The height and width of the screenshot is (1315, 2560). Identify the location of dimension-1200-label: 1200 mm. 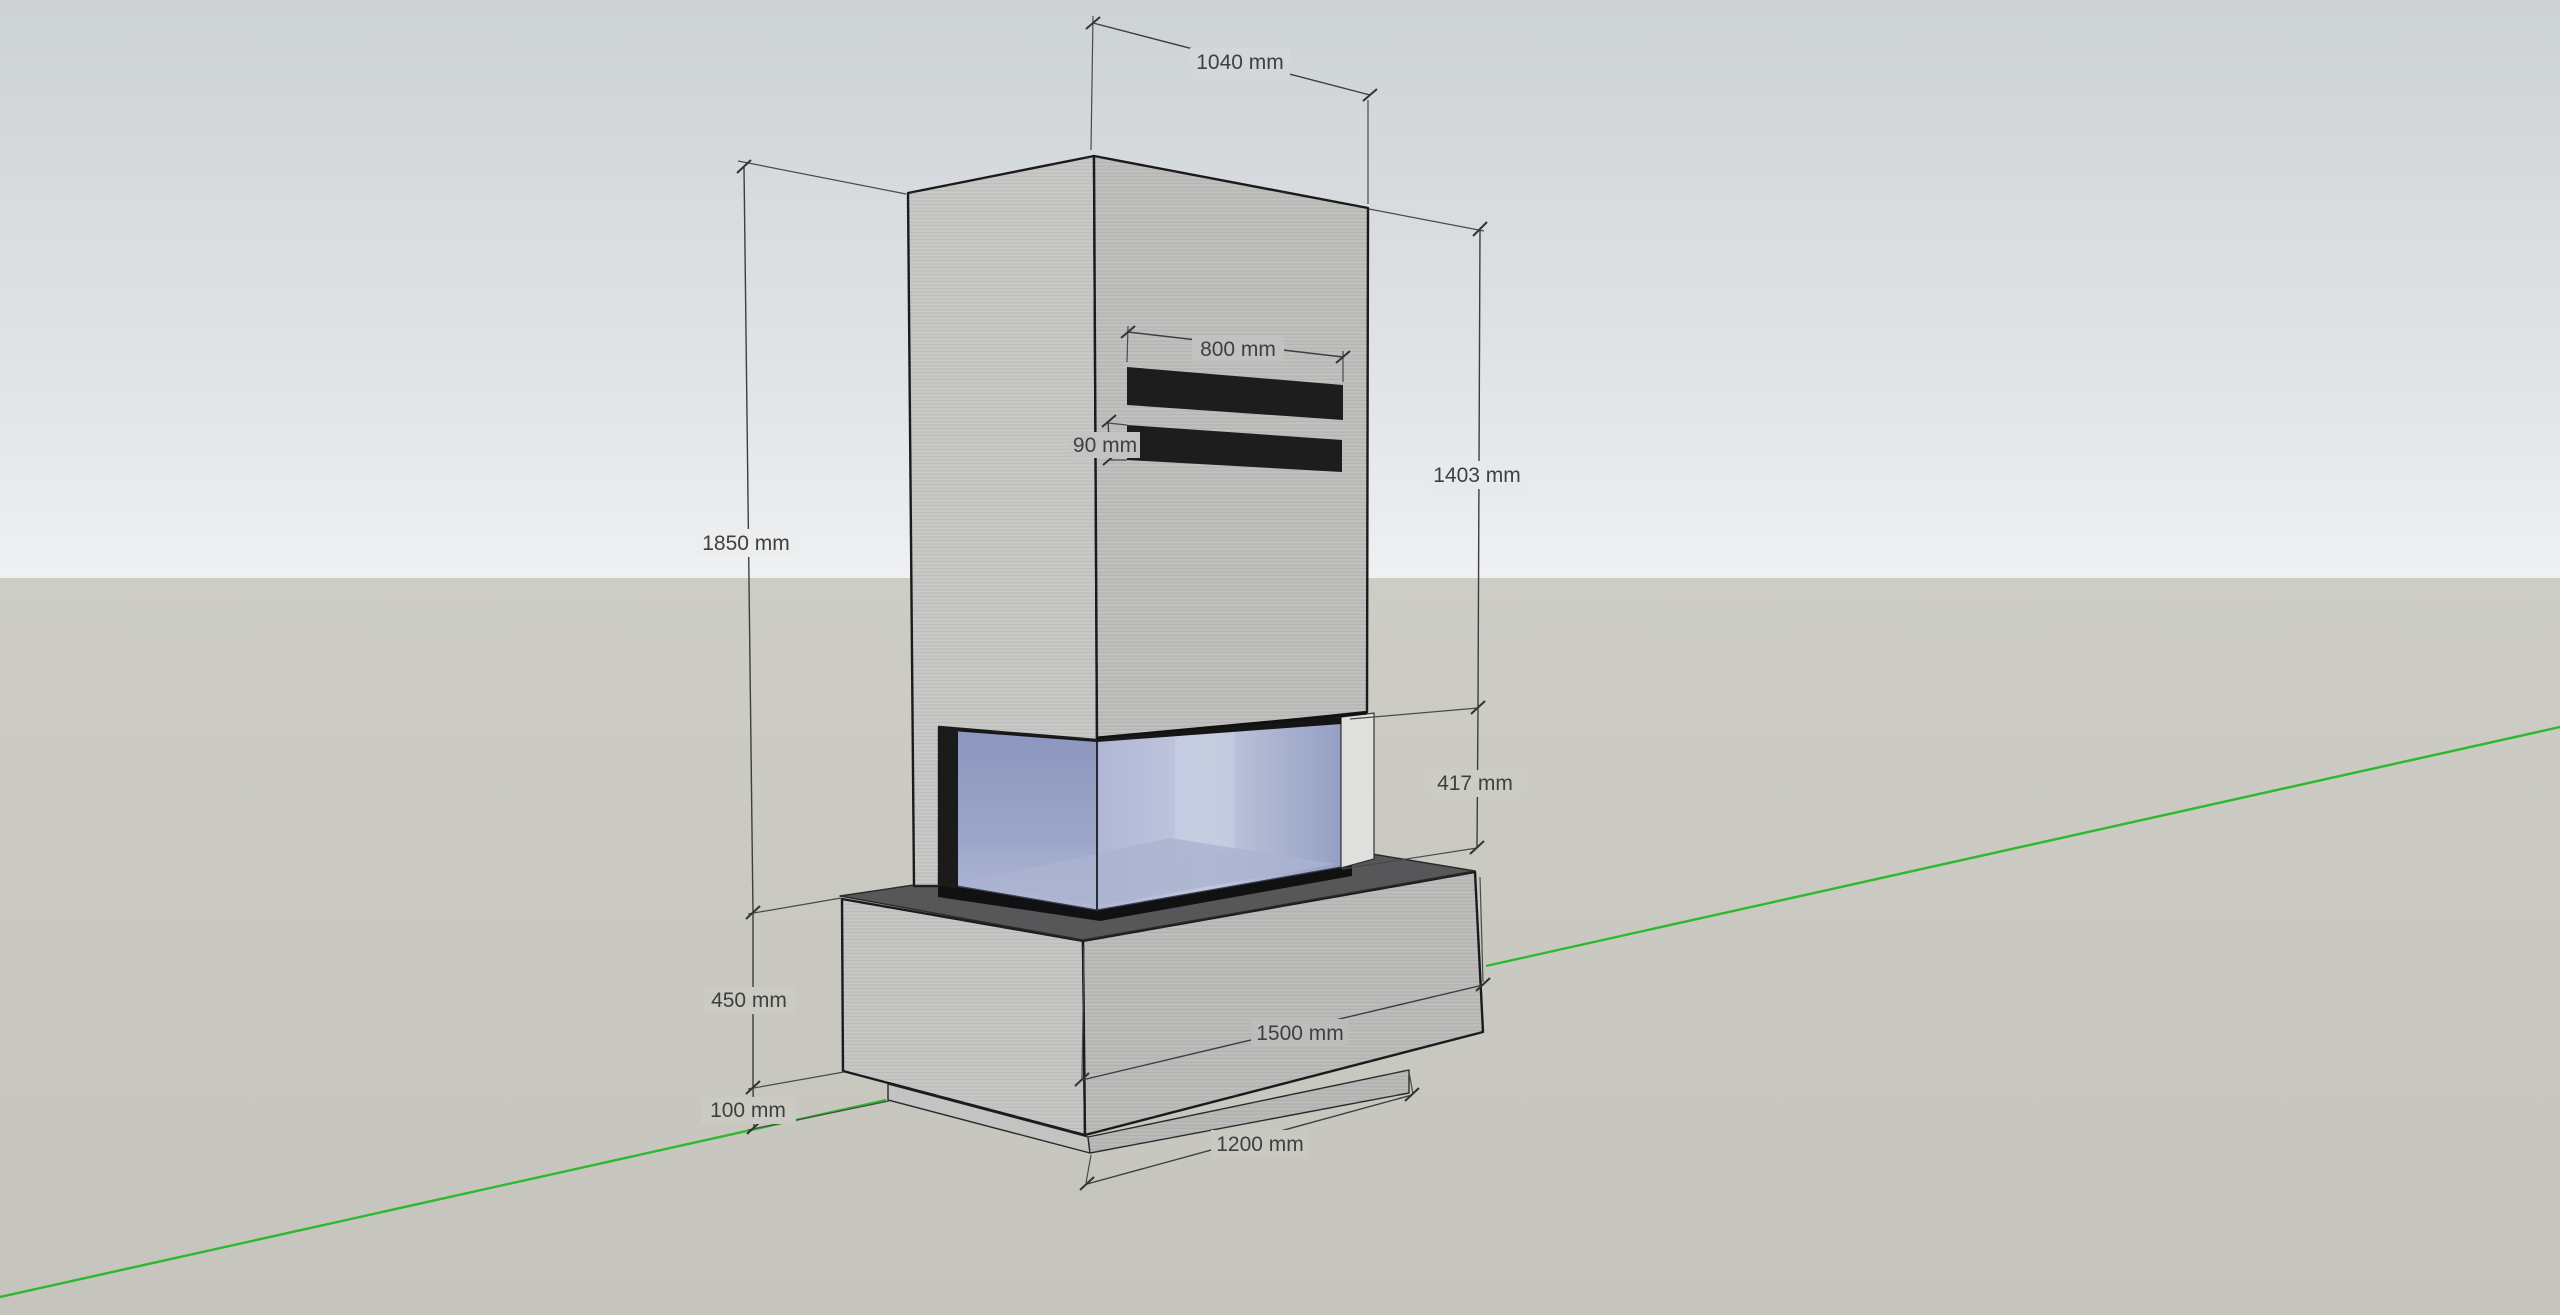
(1260, 1144).